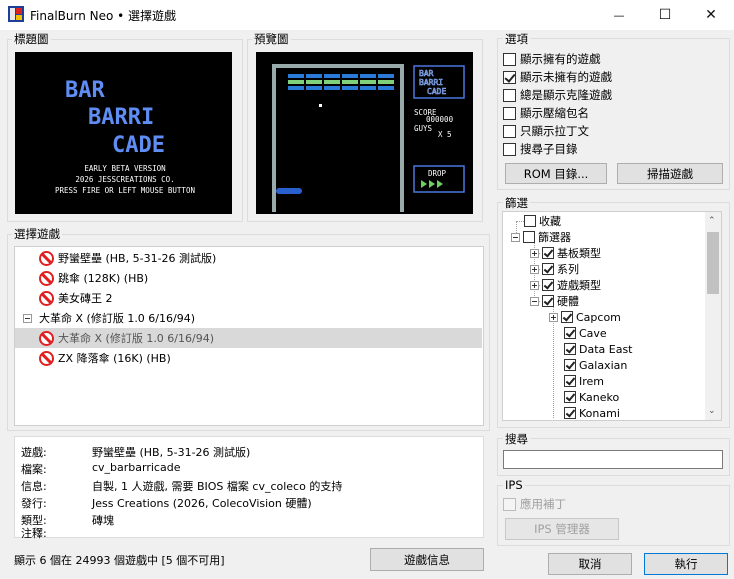 This screenshot has height=579, width=734. I want to click on game-info-button: 遊戲信息, so click(427, 559).